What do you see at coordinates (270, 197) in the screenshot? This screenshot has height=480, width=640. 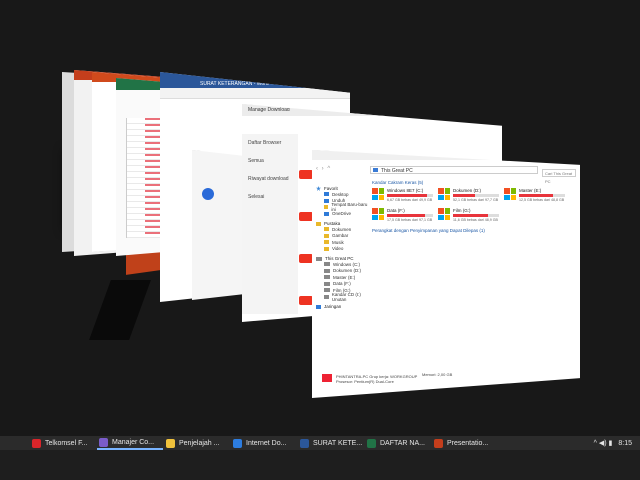 I see `sidebar-item: Selesai` at bounding box center [270, 197].